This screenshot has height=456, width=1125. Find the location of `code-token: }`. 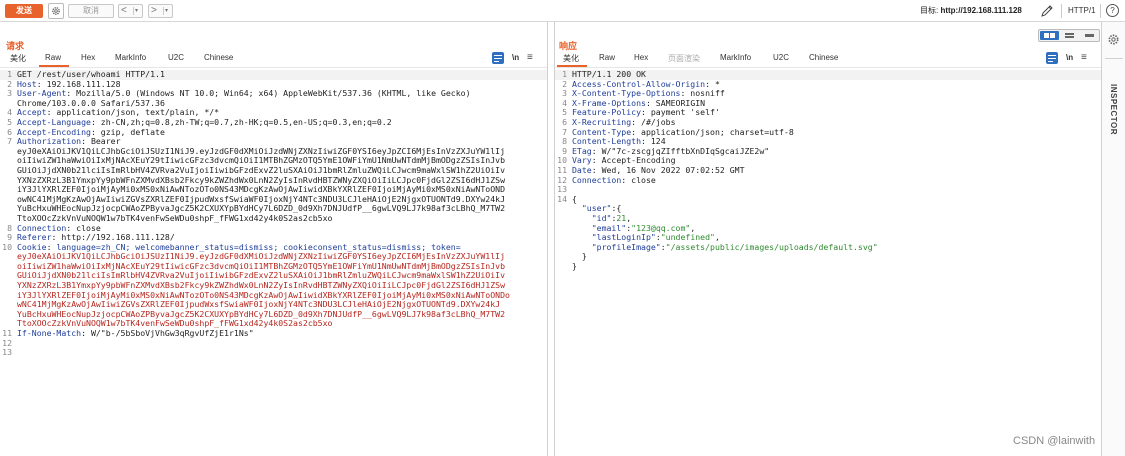

code-token: } is located at coordinates (579, 257).